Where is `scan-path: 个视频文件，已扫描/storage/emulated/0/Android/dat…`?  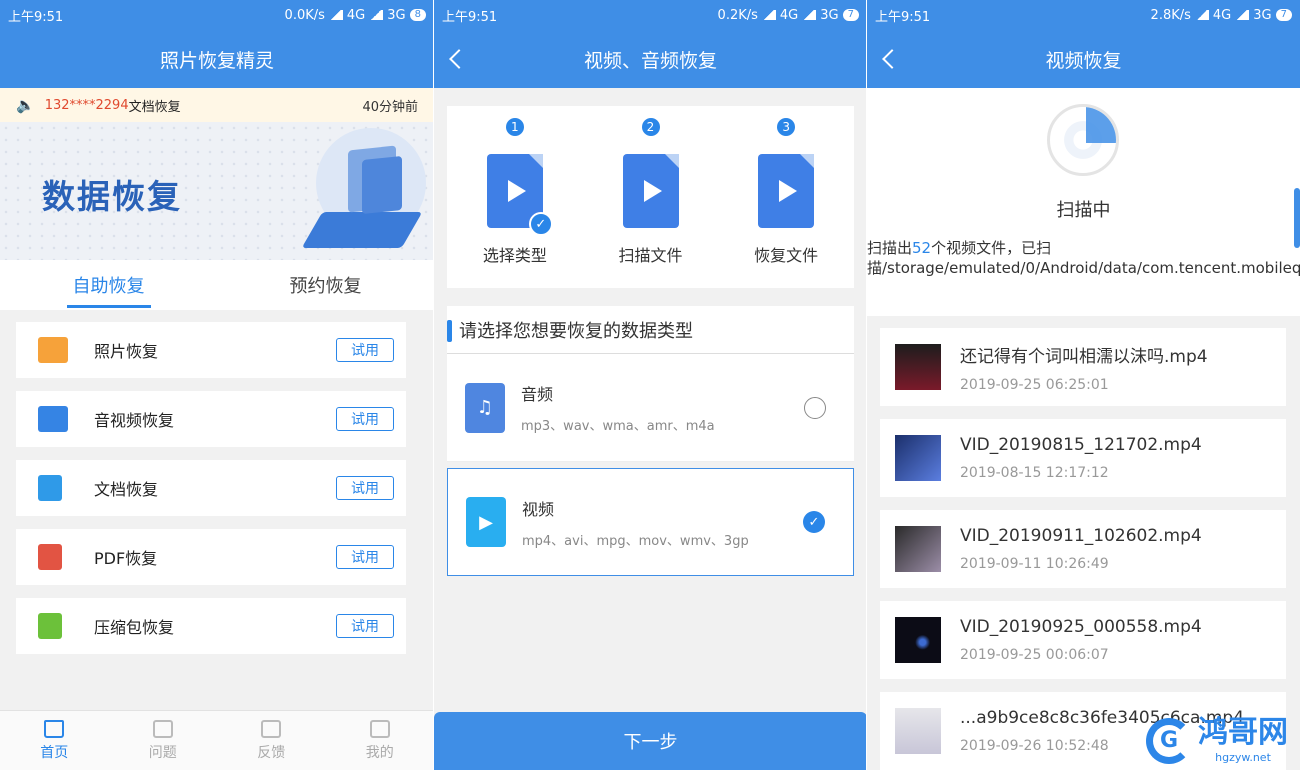
scan-path: 个视频文件，已扫描/storage/emulated/0/Android/dat… is located at coordinates (1083, 258).